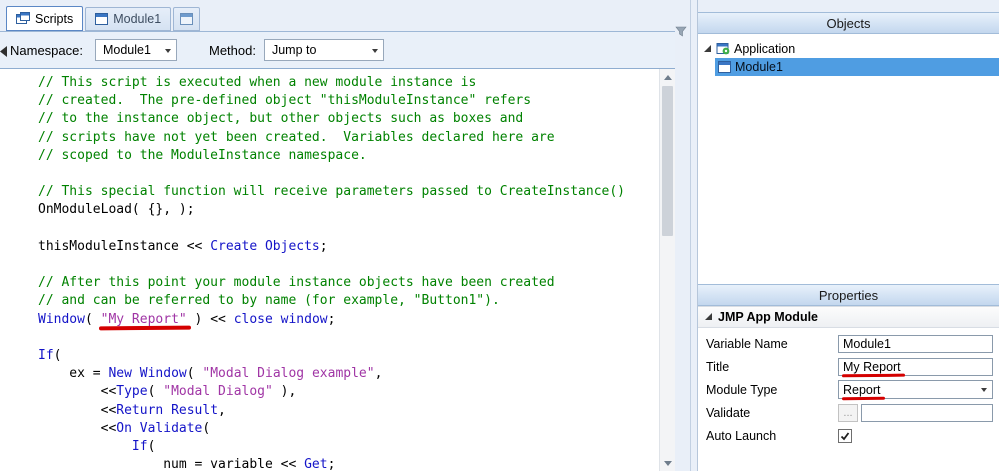  What do you see at coordinates (723, 48) in the screenshot?
I see `application-icon` at bounding box center [723, 48].